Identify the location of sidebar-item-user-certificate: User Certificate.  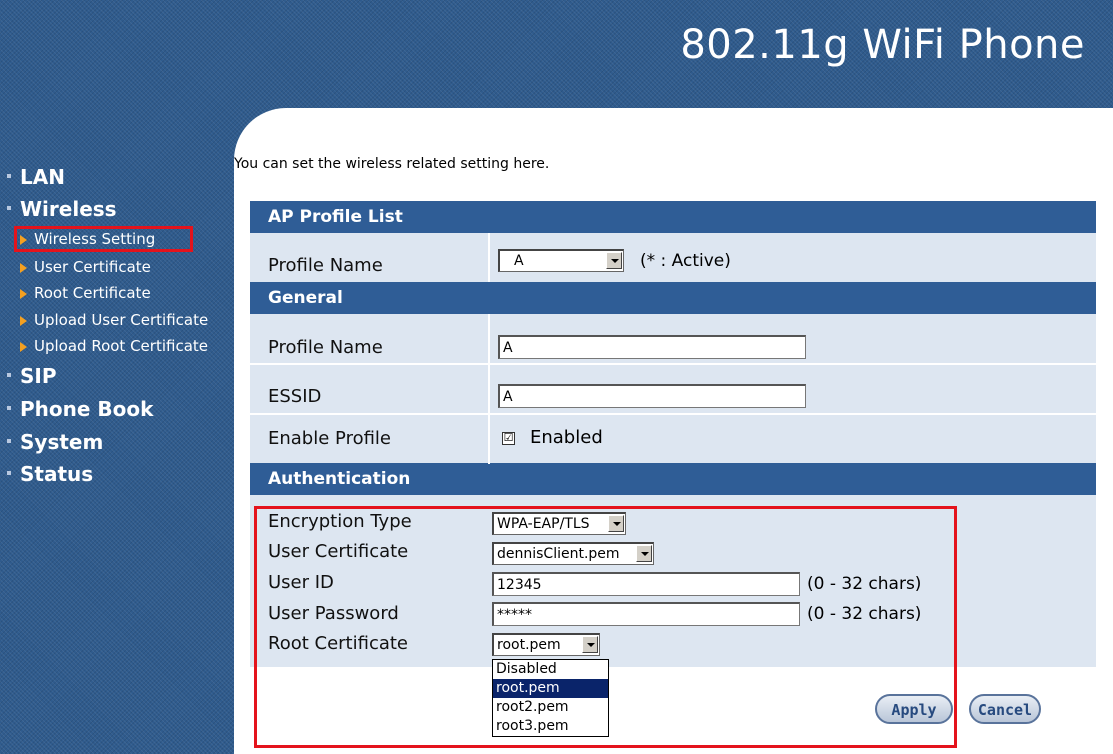
(85, 267).